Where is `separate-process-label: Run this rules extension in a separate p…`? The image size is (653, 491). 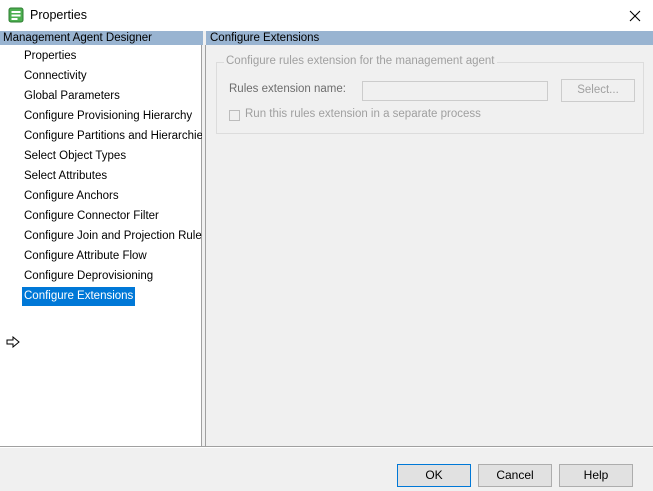 separate-process-label: Run this rules extension in a separate p… is located at coordinates (363, 114).